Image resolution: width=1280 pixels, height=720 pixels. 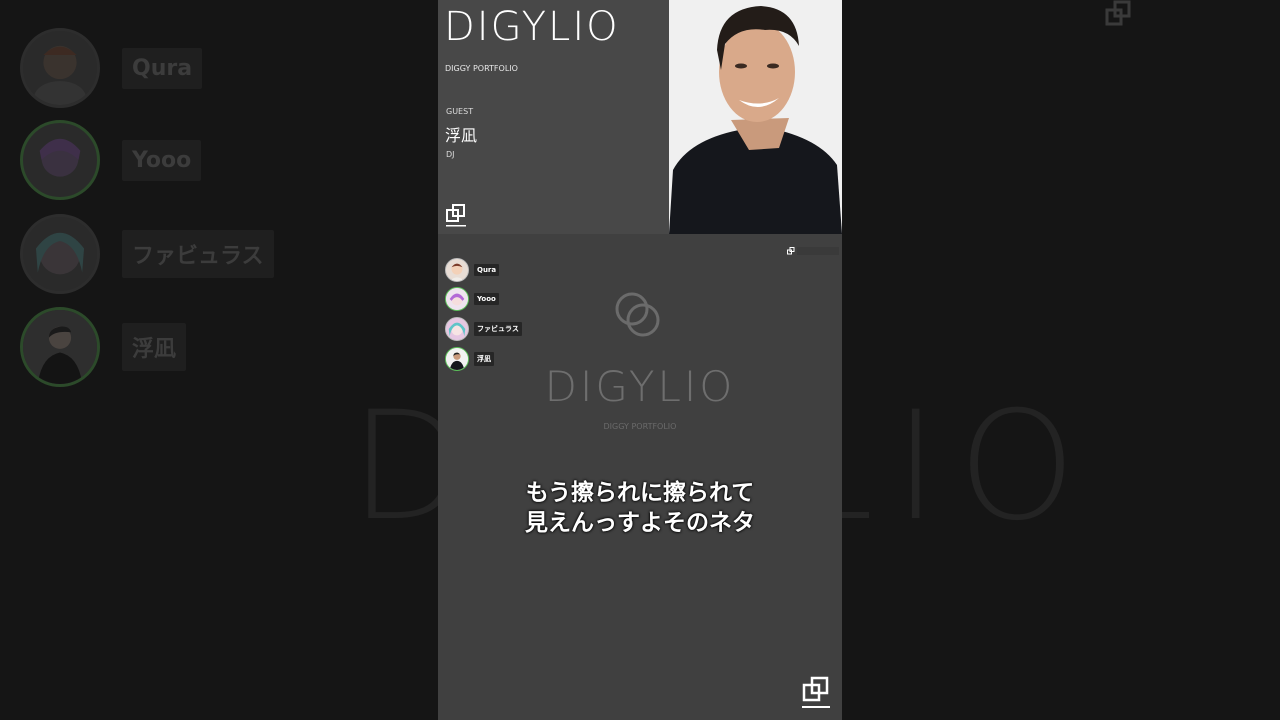 I want to click on label-logo-icon, so click(x=456, y=215).